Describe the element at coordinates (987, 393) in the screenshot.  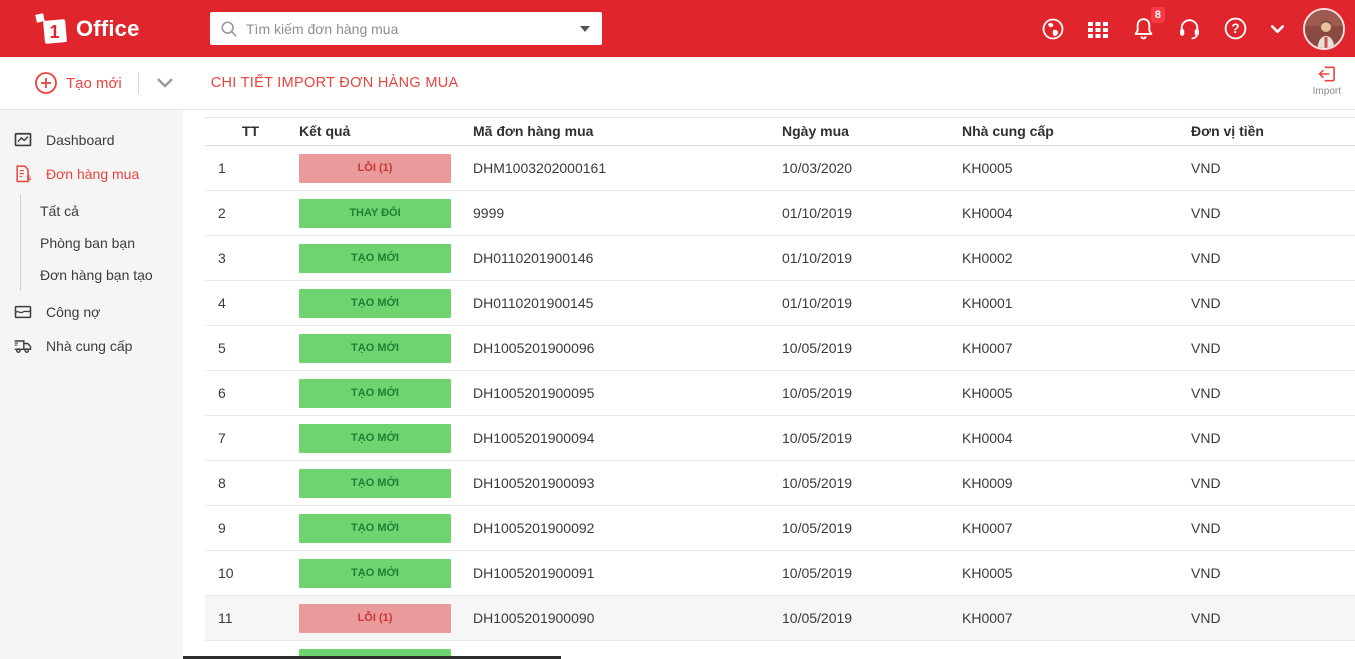
I see `supplier: KH0005` at that location.